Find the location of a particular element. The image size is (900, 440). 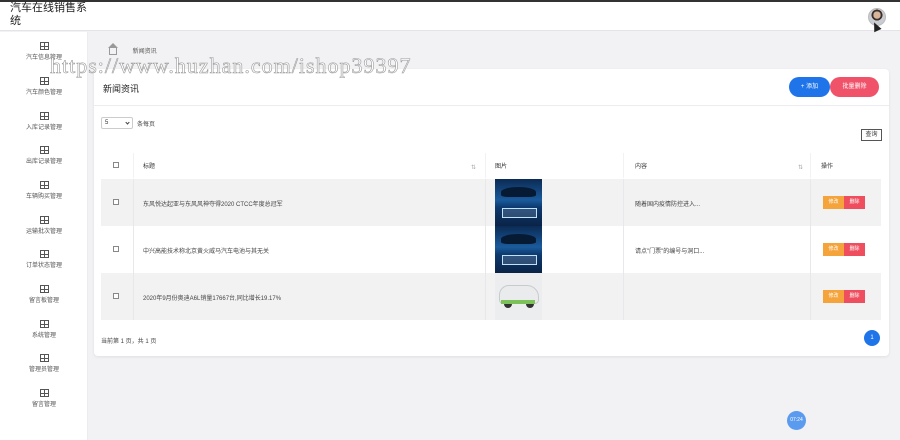

add-button: + 添加 is located at coordinates (809, 87).